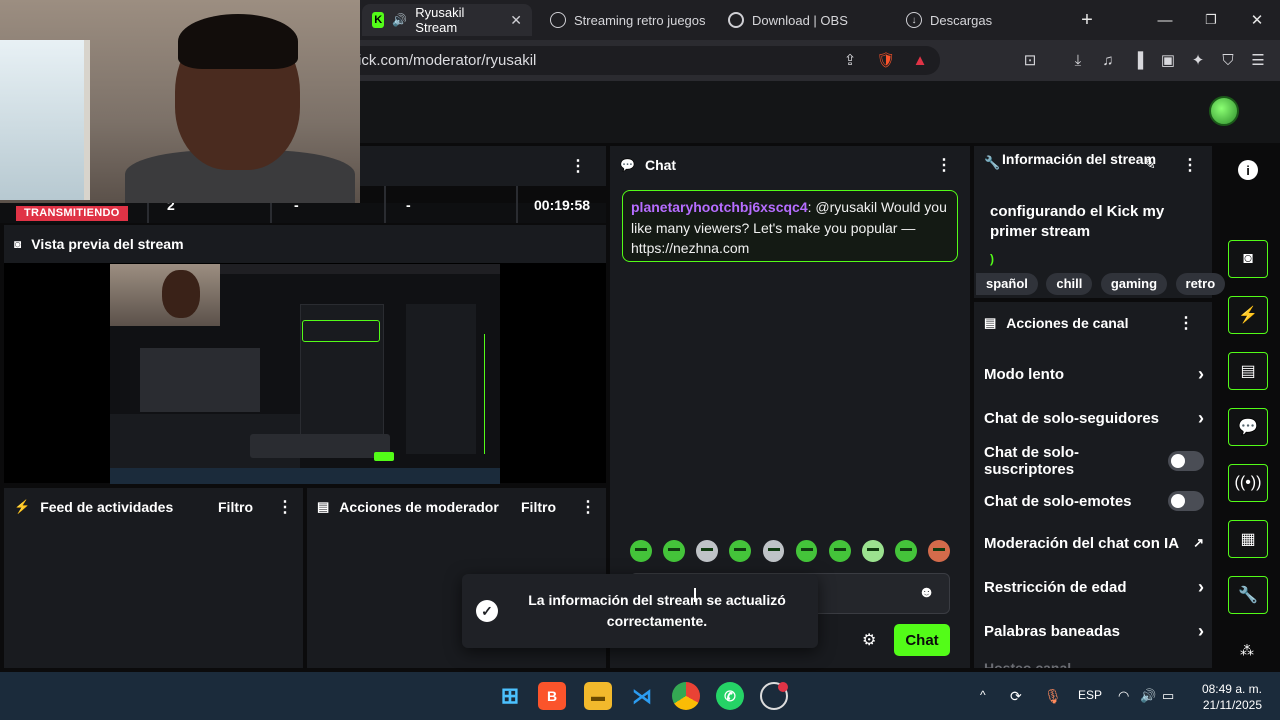  I want to click on brave-rewards-icon: ▲, so click(920, 60).